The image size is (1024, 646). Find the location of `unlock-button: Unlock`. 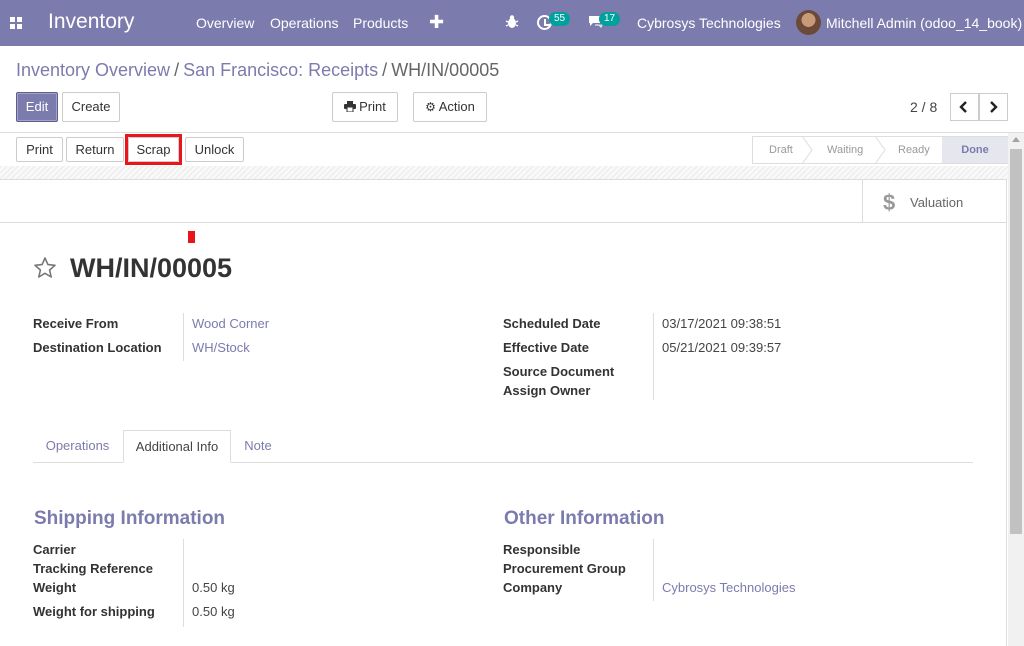

unlock-button: Unlock is located at coordinates (214, 149).